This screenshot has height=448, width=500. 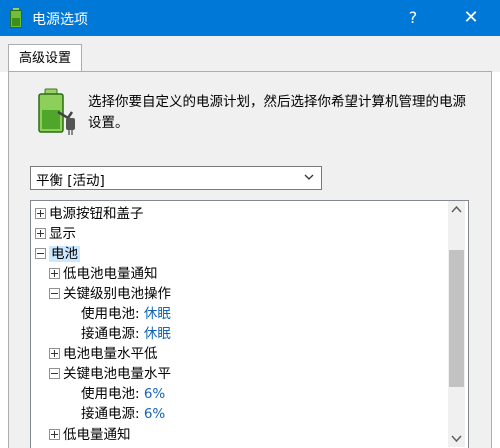 I want to click on tree-item-critical-battery-level: 关键电池电量水平, so click(x=110, y=374).